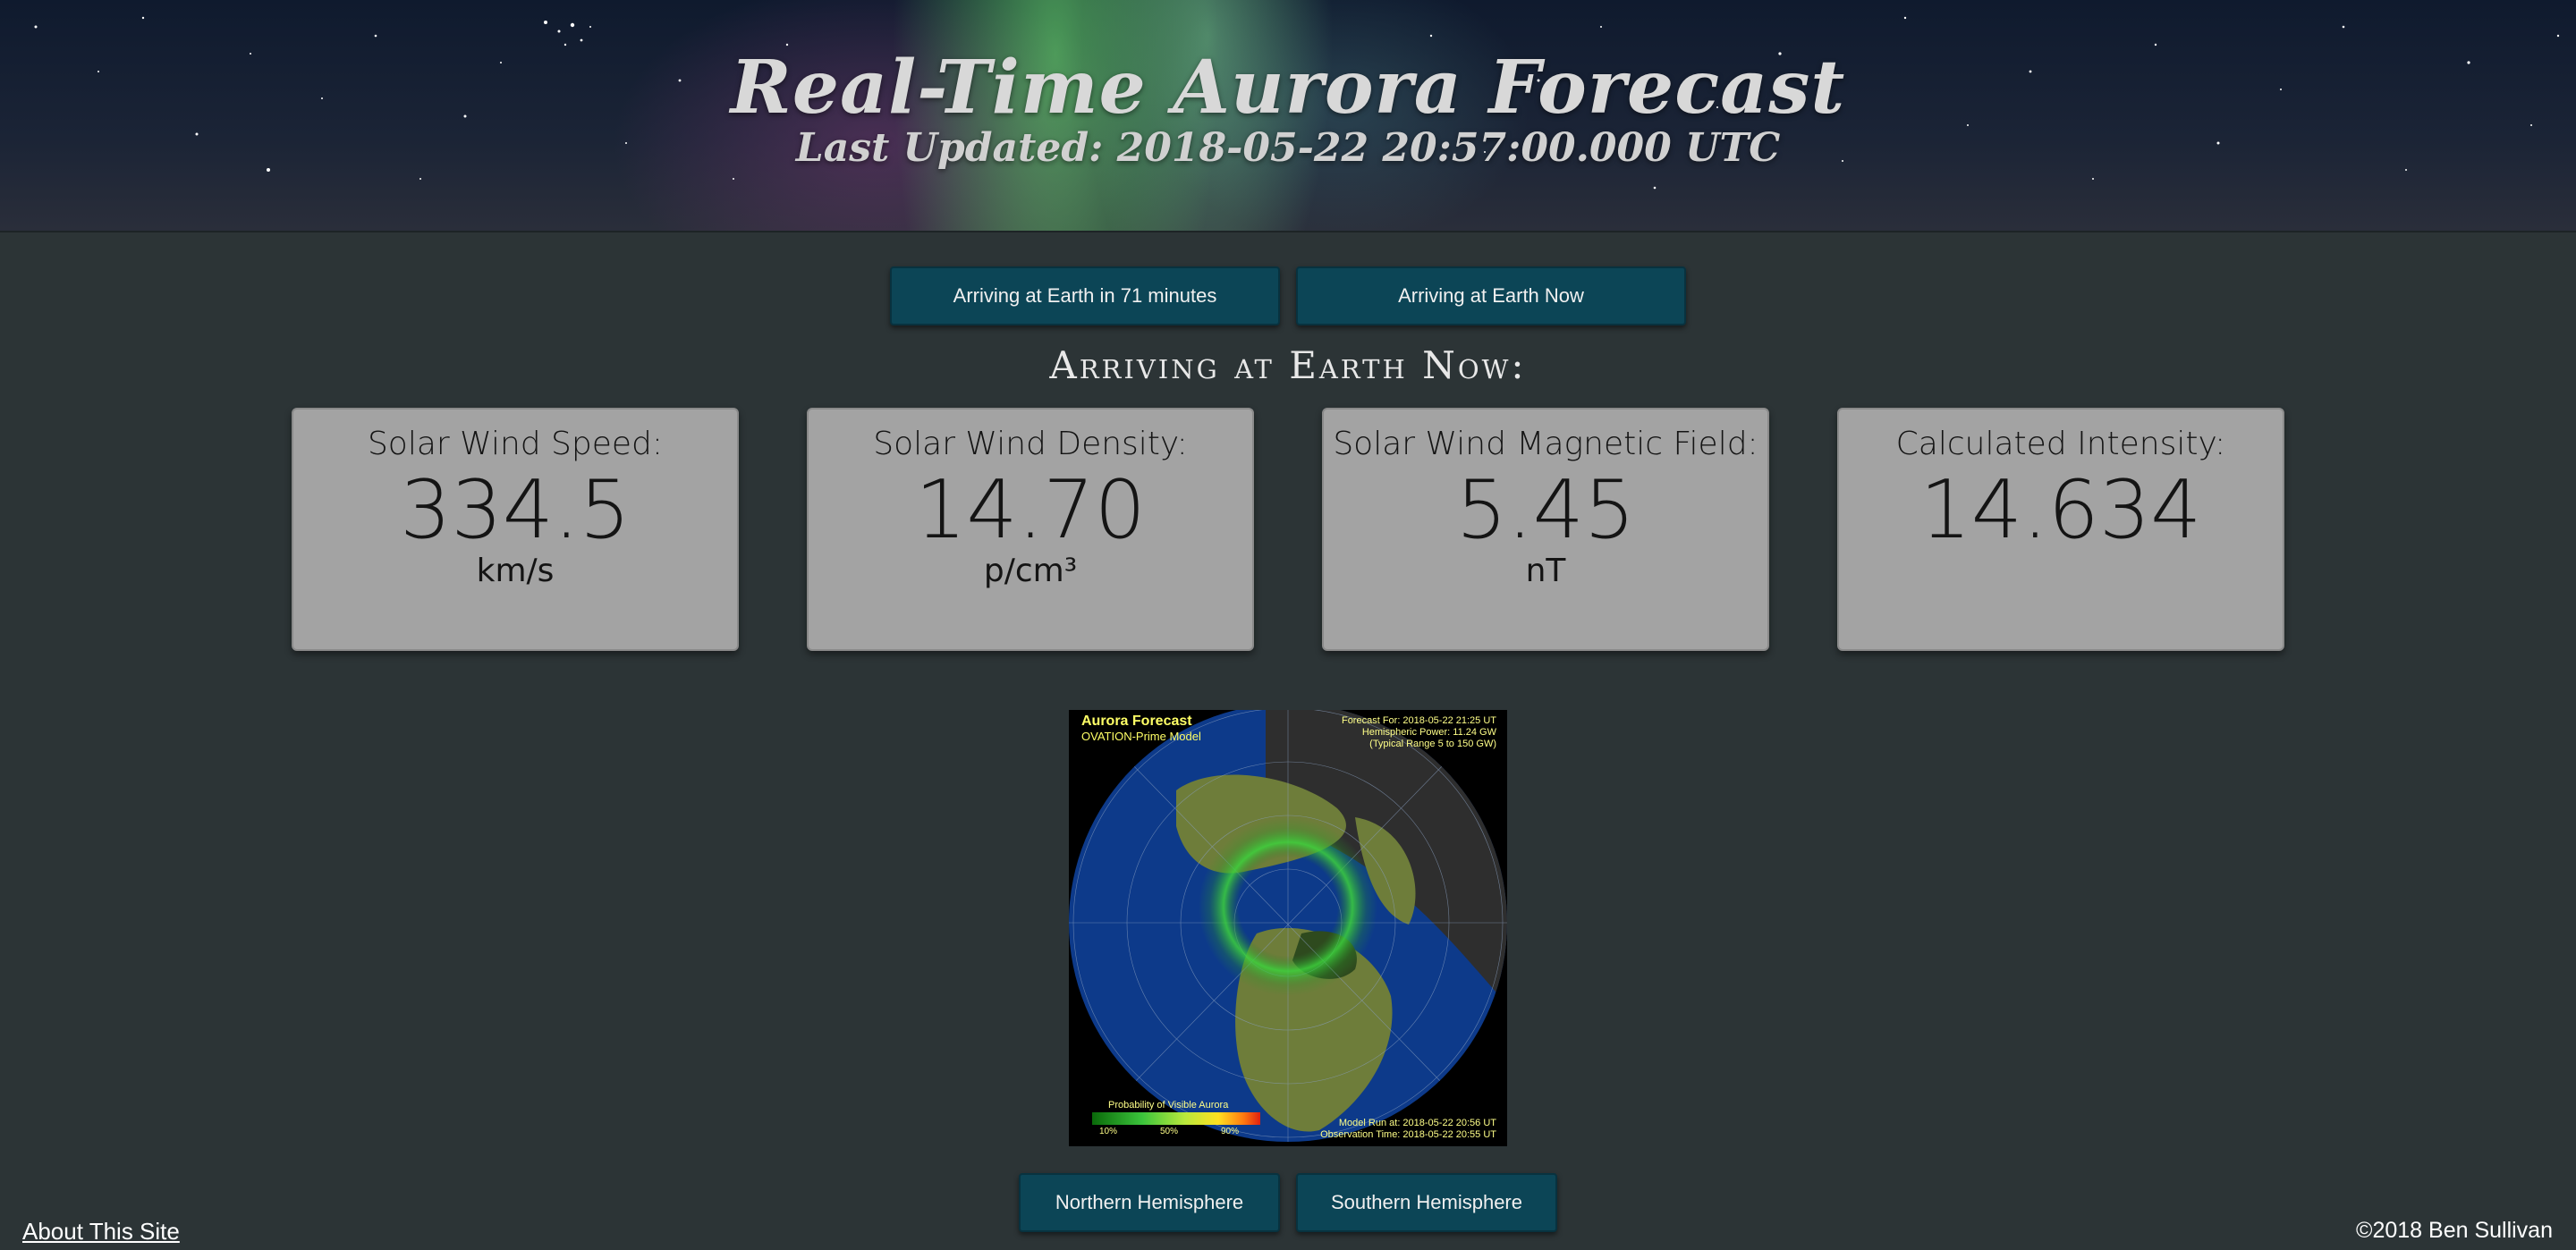 The image size is (2576, 1250). What do you see at coordinates (2454, 1230) in the screenshot?
I see `copyright-notice: ©2018 Ben Sullivan` at bounding box center [2454, 1230].